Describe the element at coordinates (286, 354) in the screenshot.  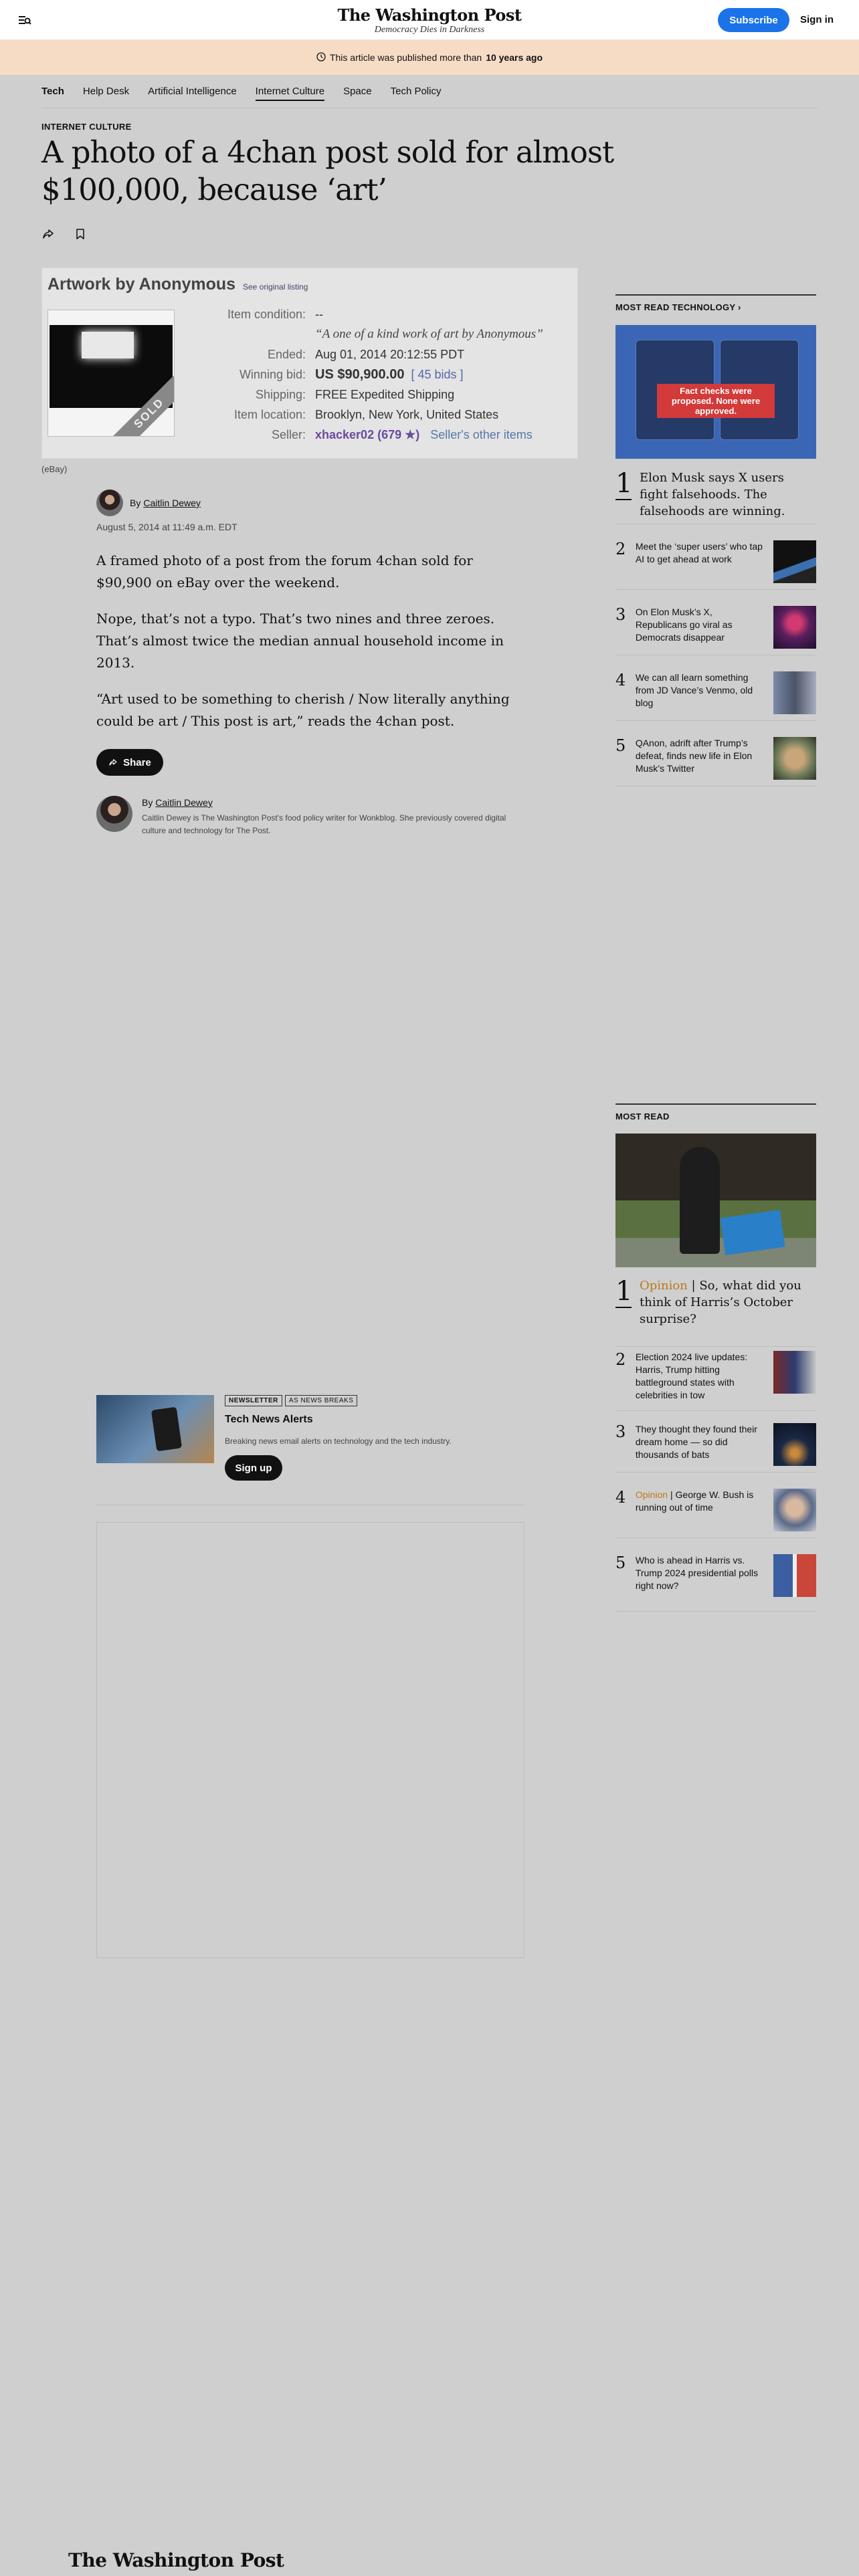
I see `spec-label: Ended:` at that location.